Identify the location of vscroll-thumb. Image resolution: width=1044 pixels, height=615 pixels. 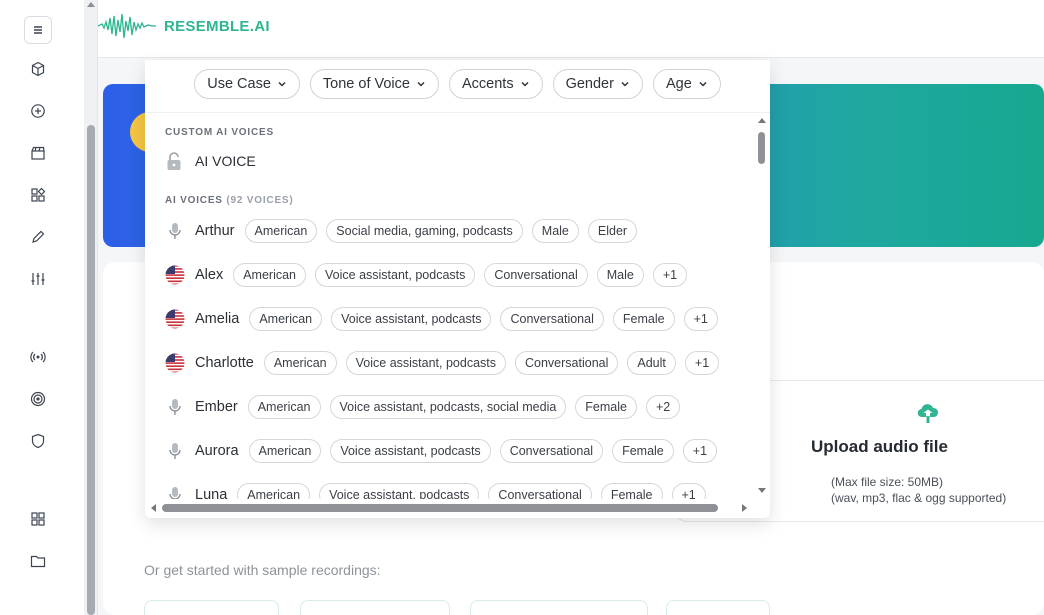
(761, 148).